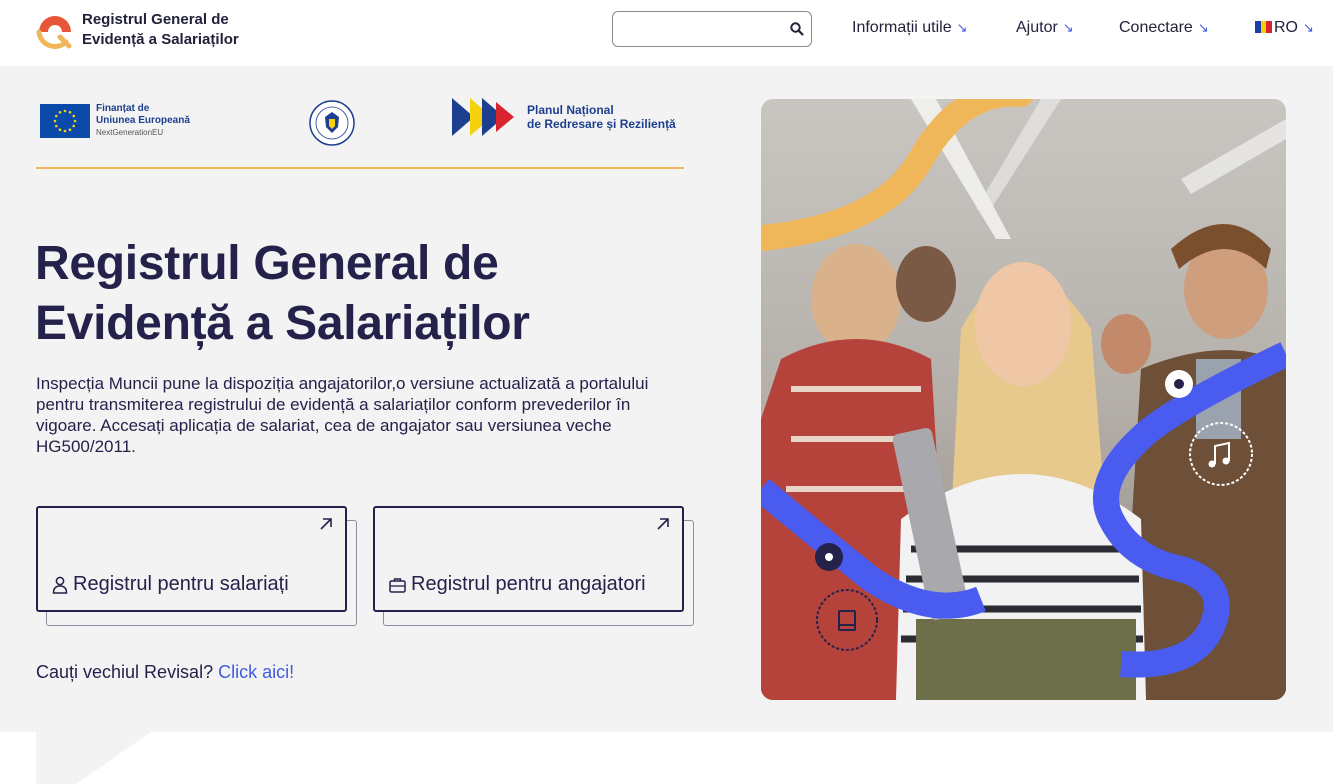 The image size is (1333, 784). I want to click on section-corner-decoration, so click(93, 758).